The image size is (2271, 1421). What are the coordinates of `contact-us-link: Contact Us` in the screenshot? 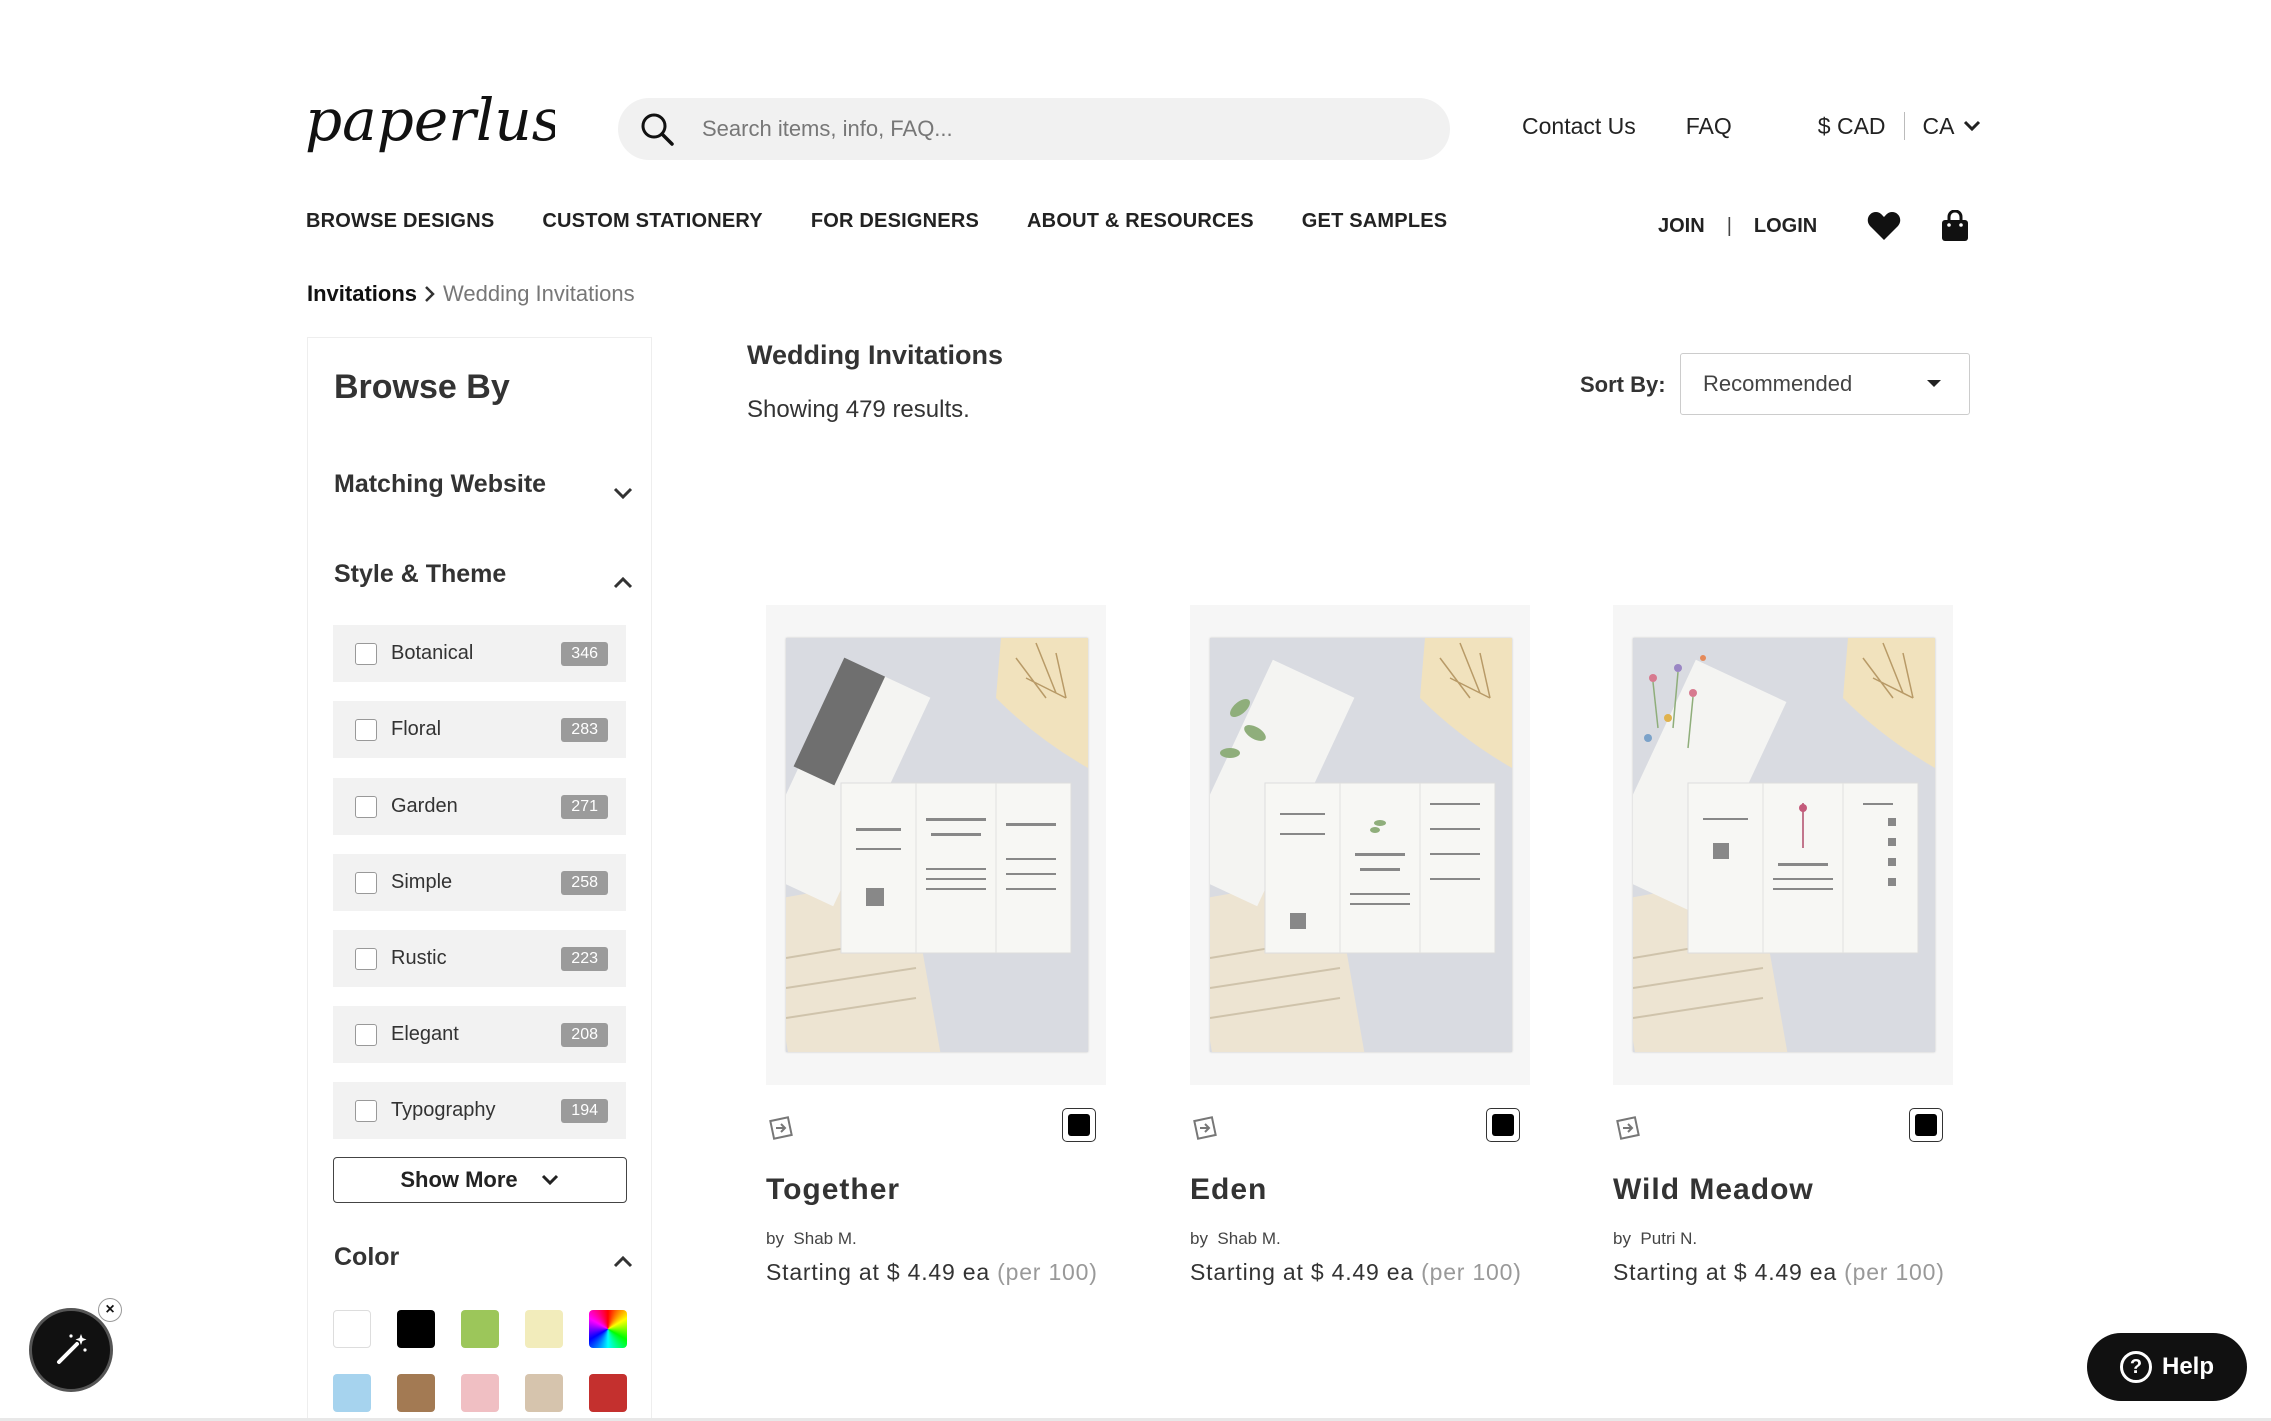 It's located at (1579, 126).